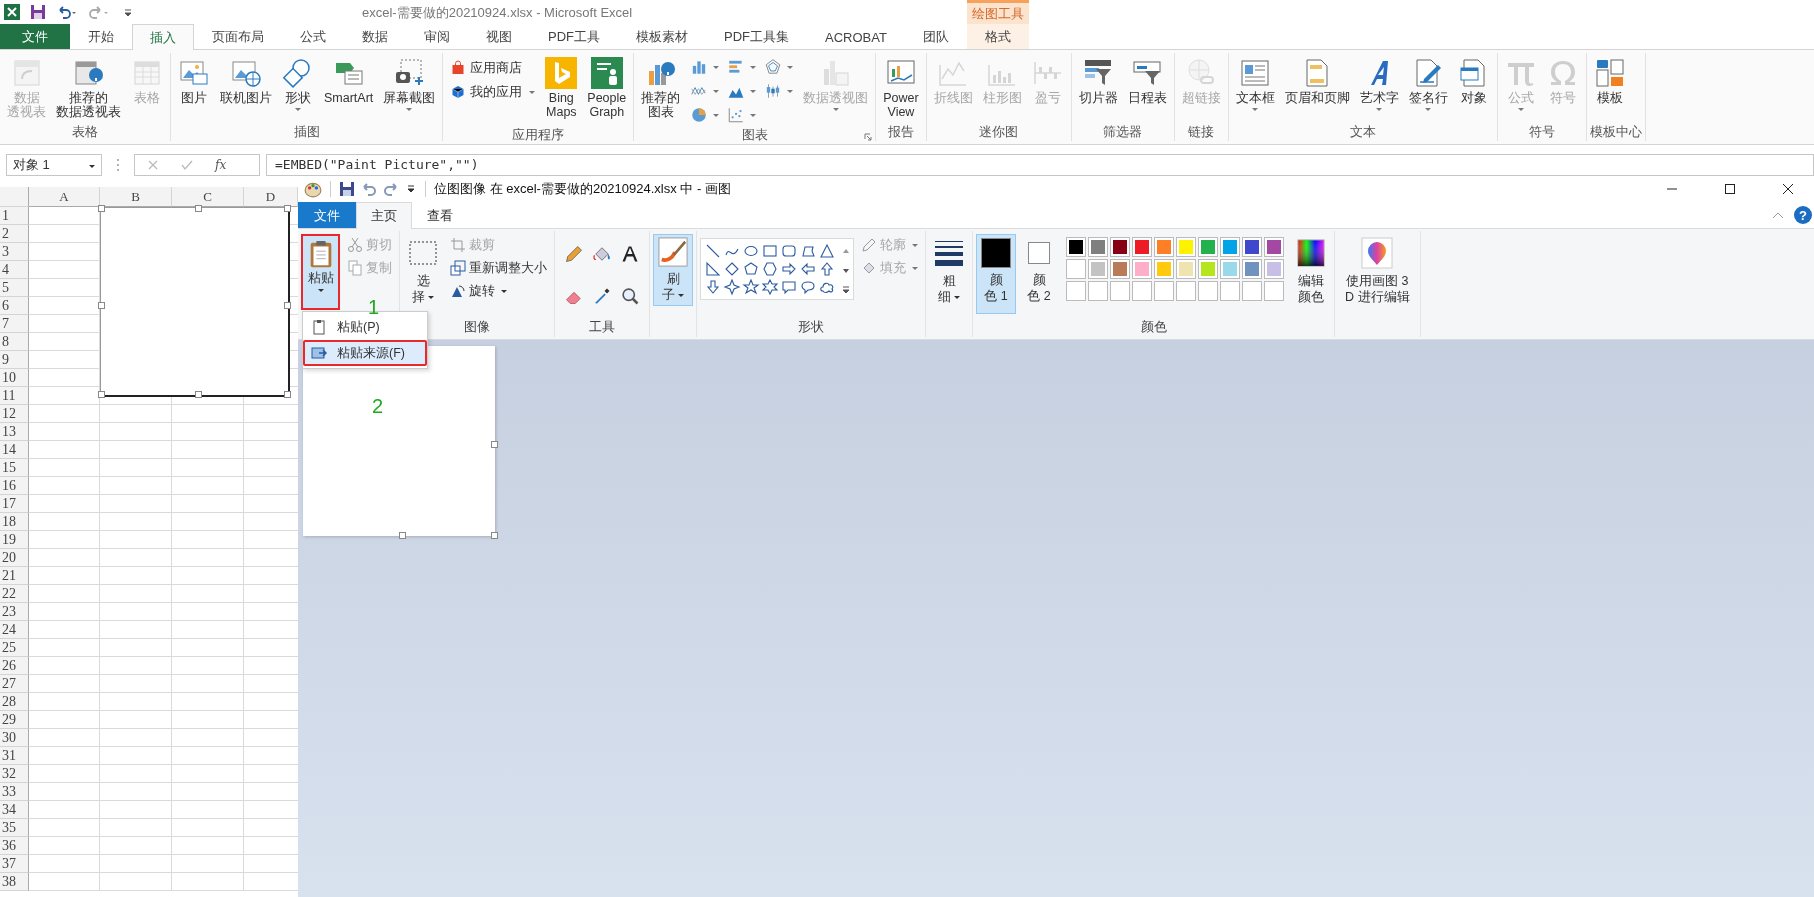  I want to click on column-header: C, so click(208, 197).